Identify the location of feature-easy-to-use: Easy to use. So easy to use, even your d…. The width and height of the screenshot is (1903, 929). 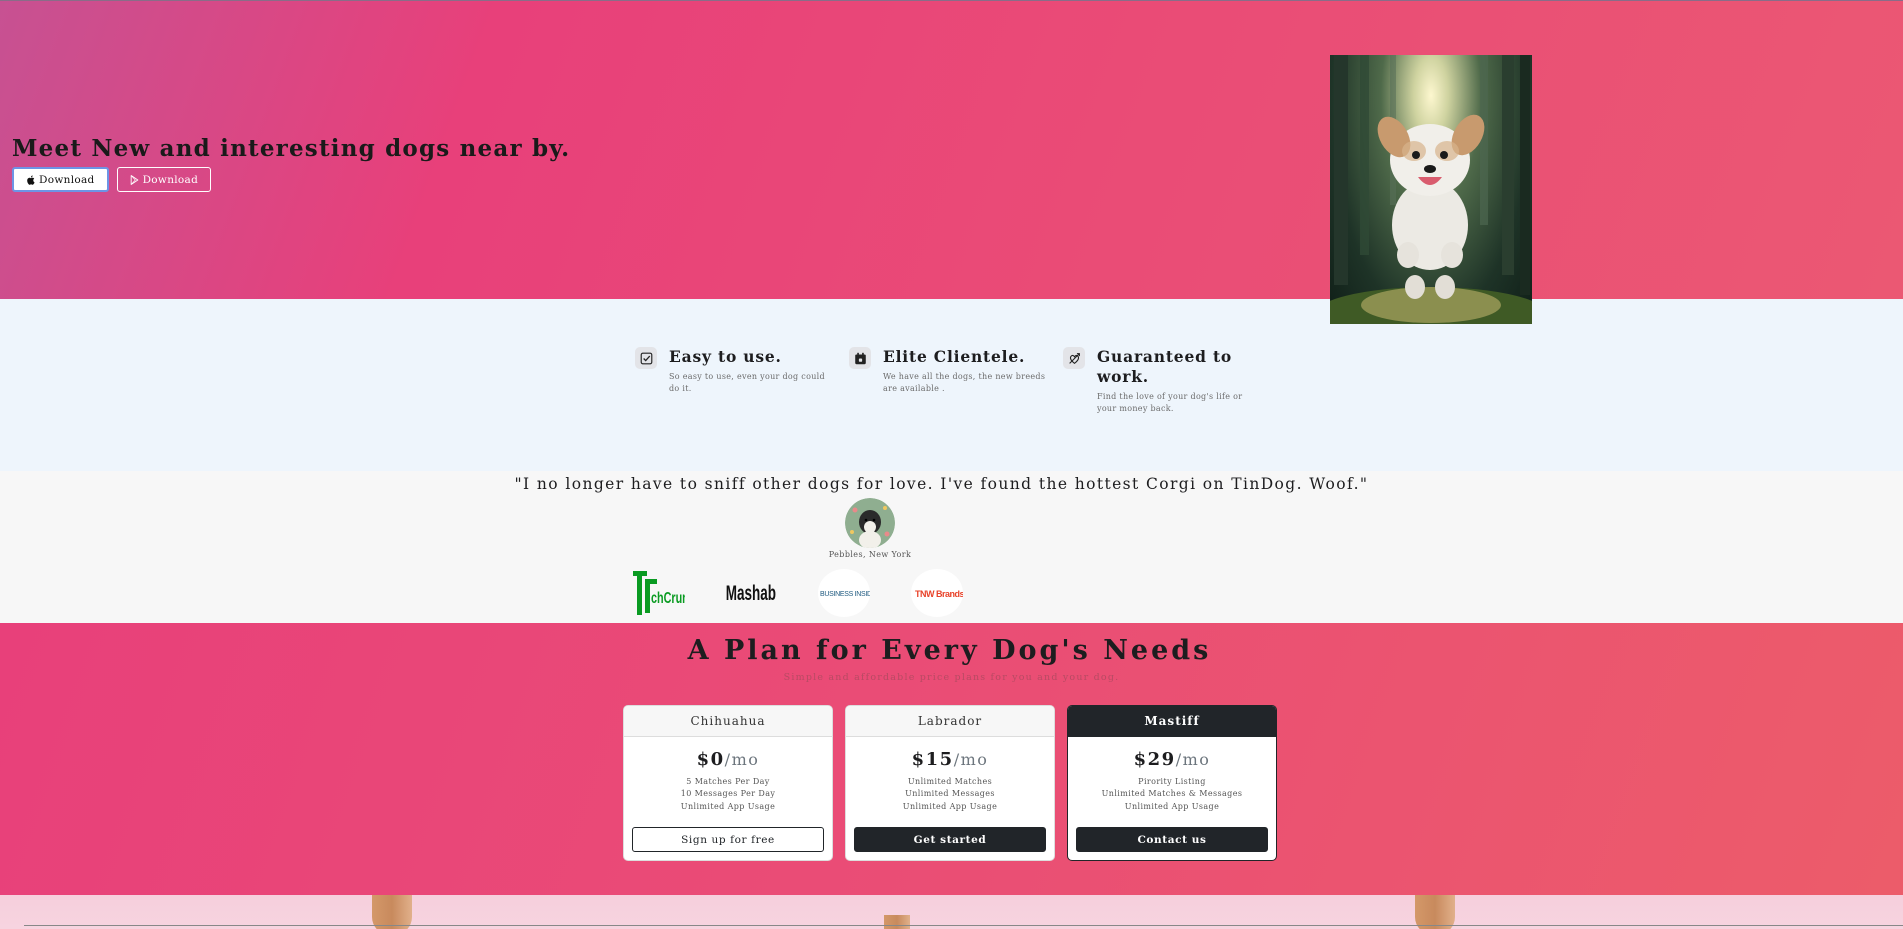
(735, 371).